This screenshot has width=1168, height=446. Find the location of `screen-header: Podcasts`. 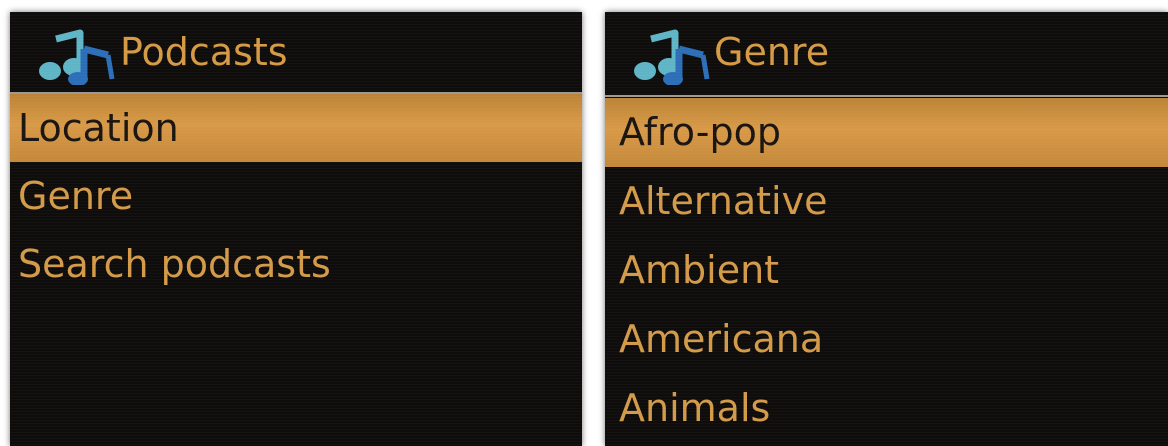

screen-header: Podcasts is located at coordinates (296, 52).